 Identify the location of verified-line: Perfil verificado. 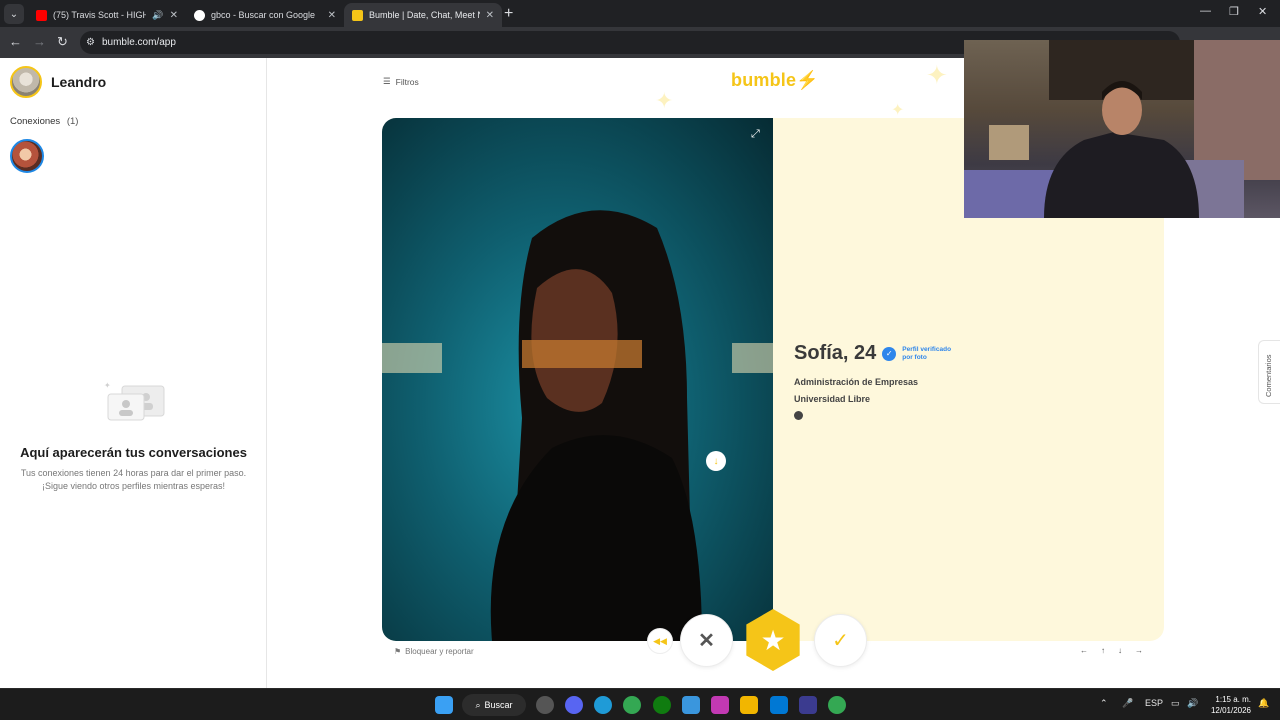
(927, 349).